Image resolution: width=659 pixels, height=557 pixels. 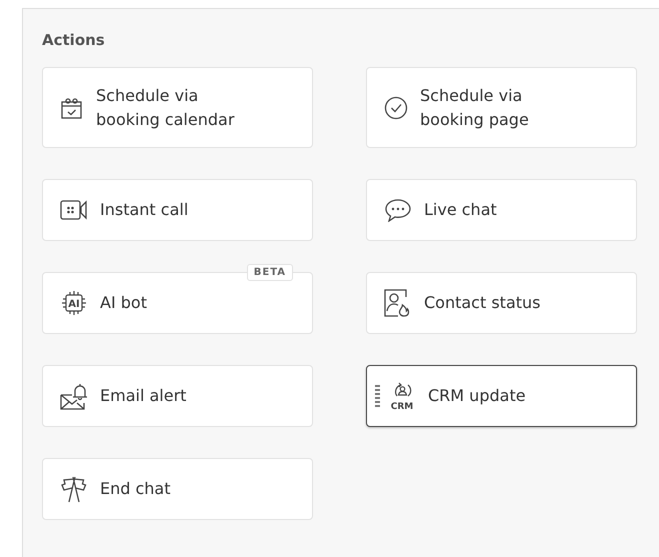 I want to click on action-card: CRM CRM update, so click(x=501, y=396).